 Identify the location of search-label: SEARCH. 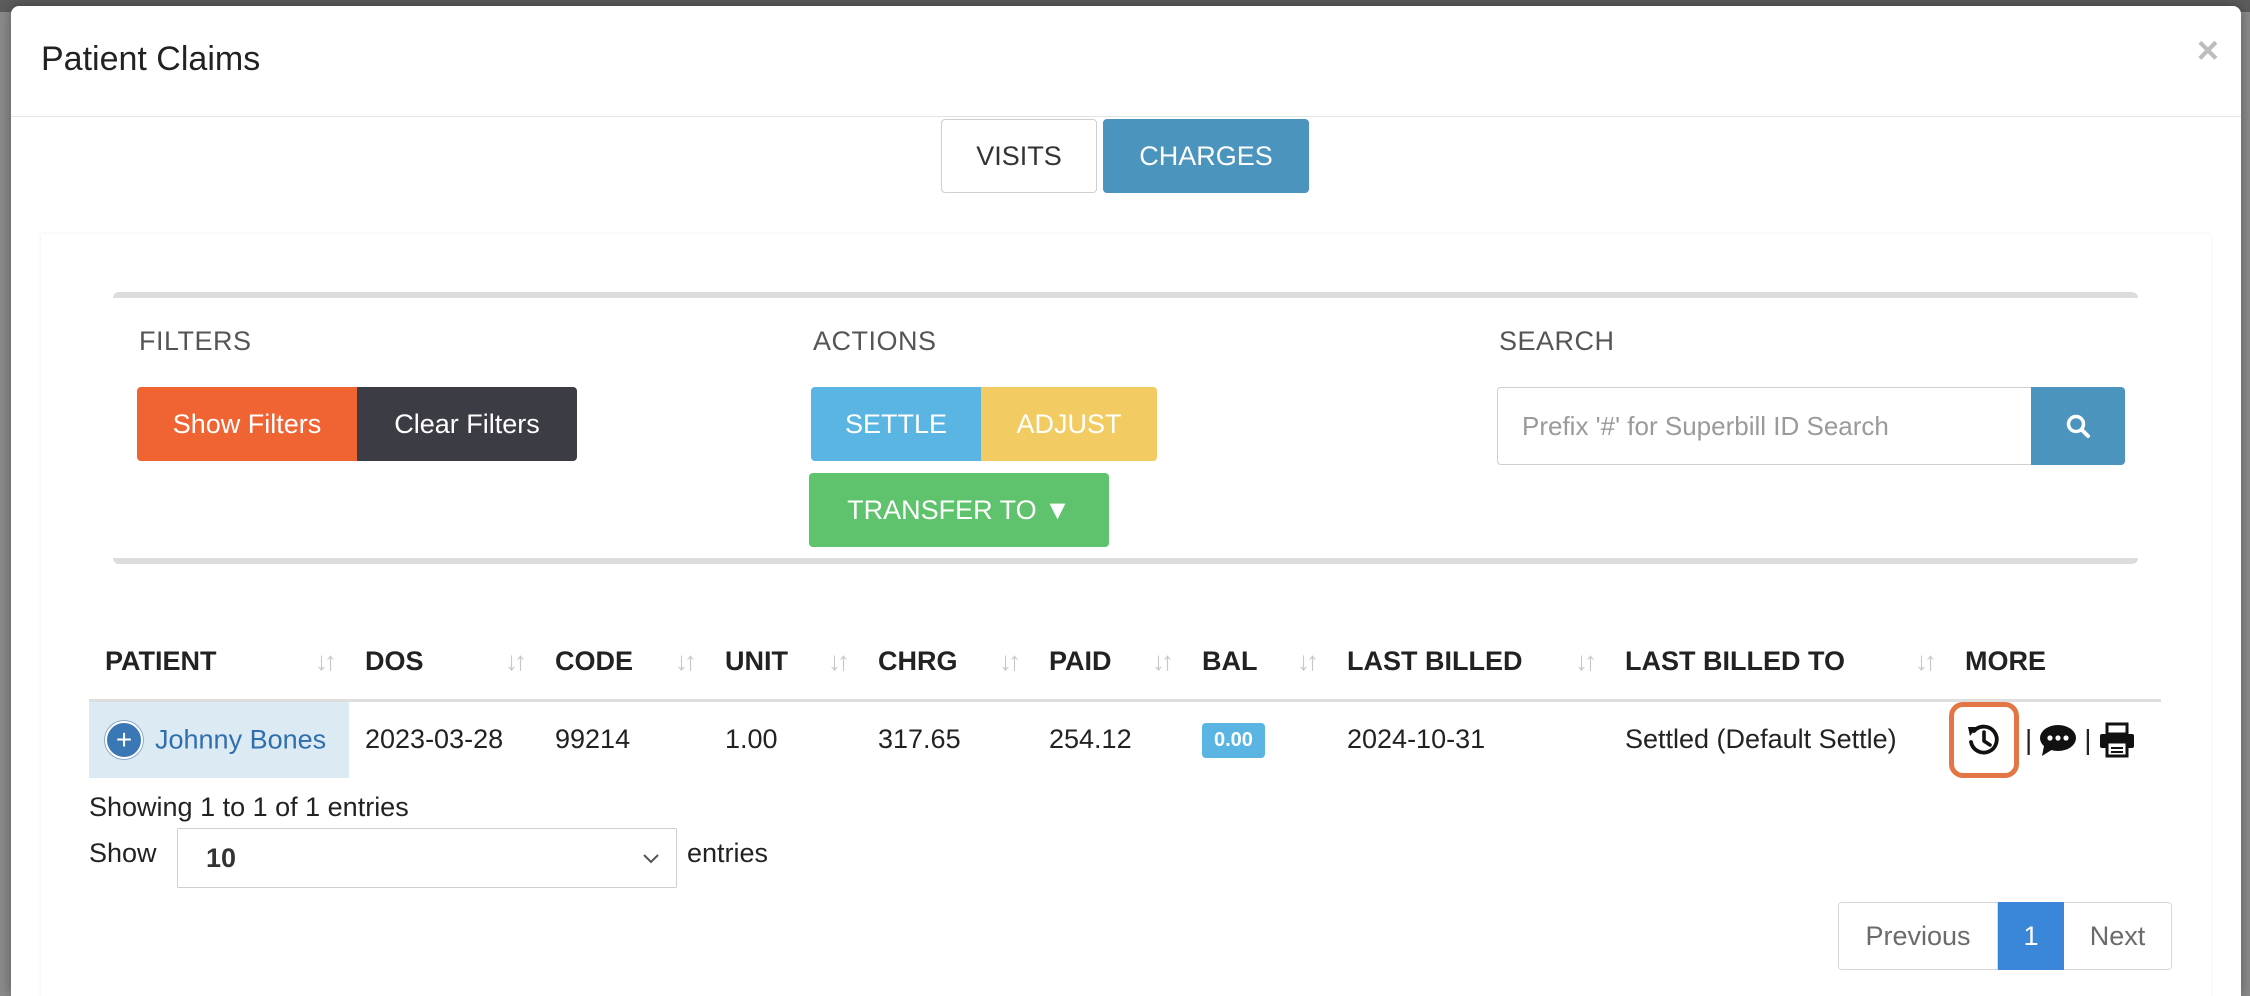
(1557, 341).